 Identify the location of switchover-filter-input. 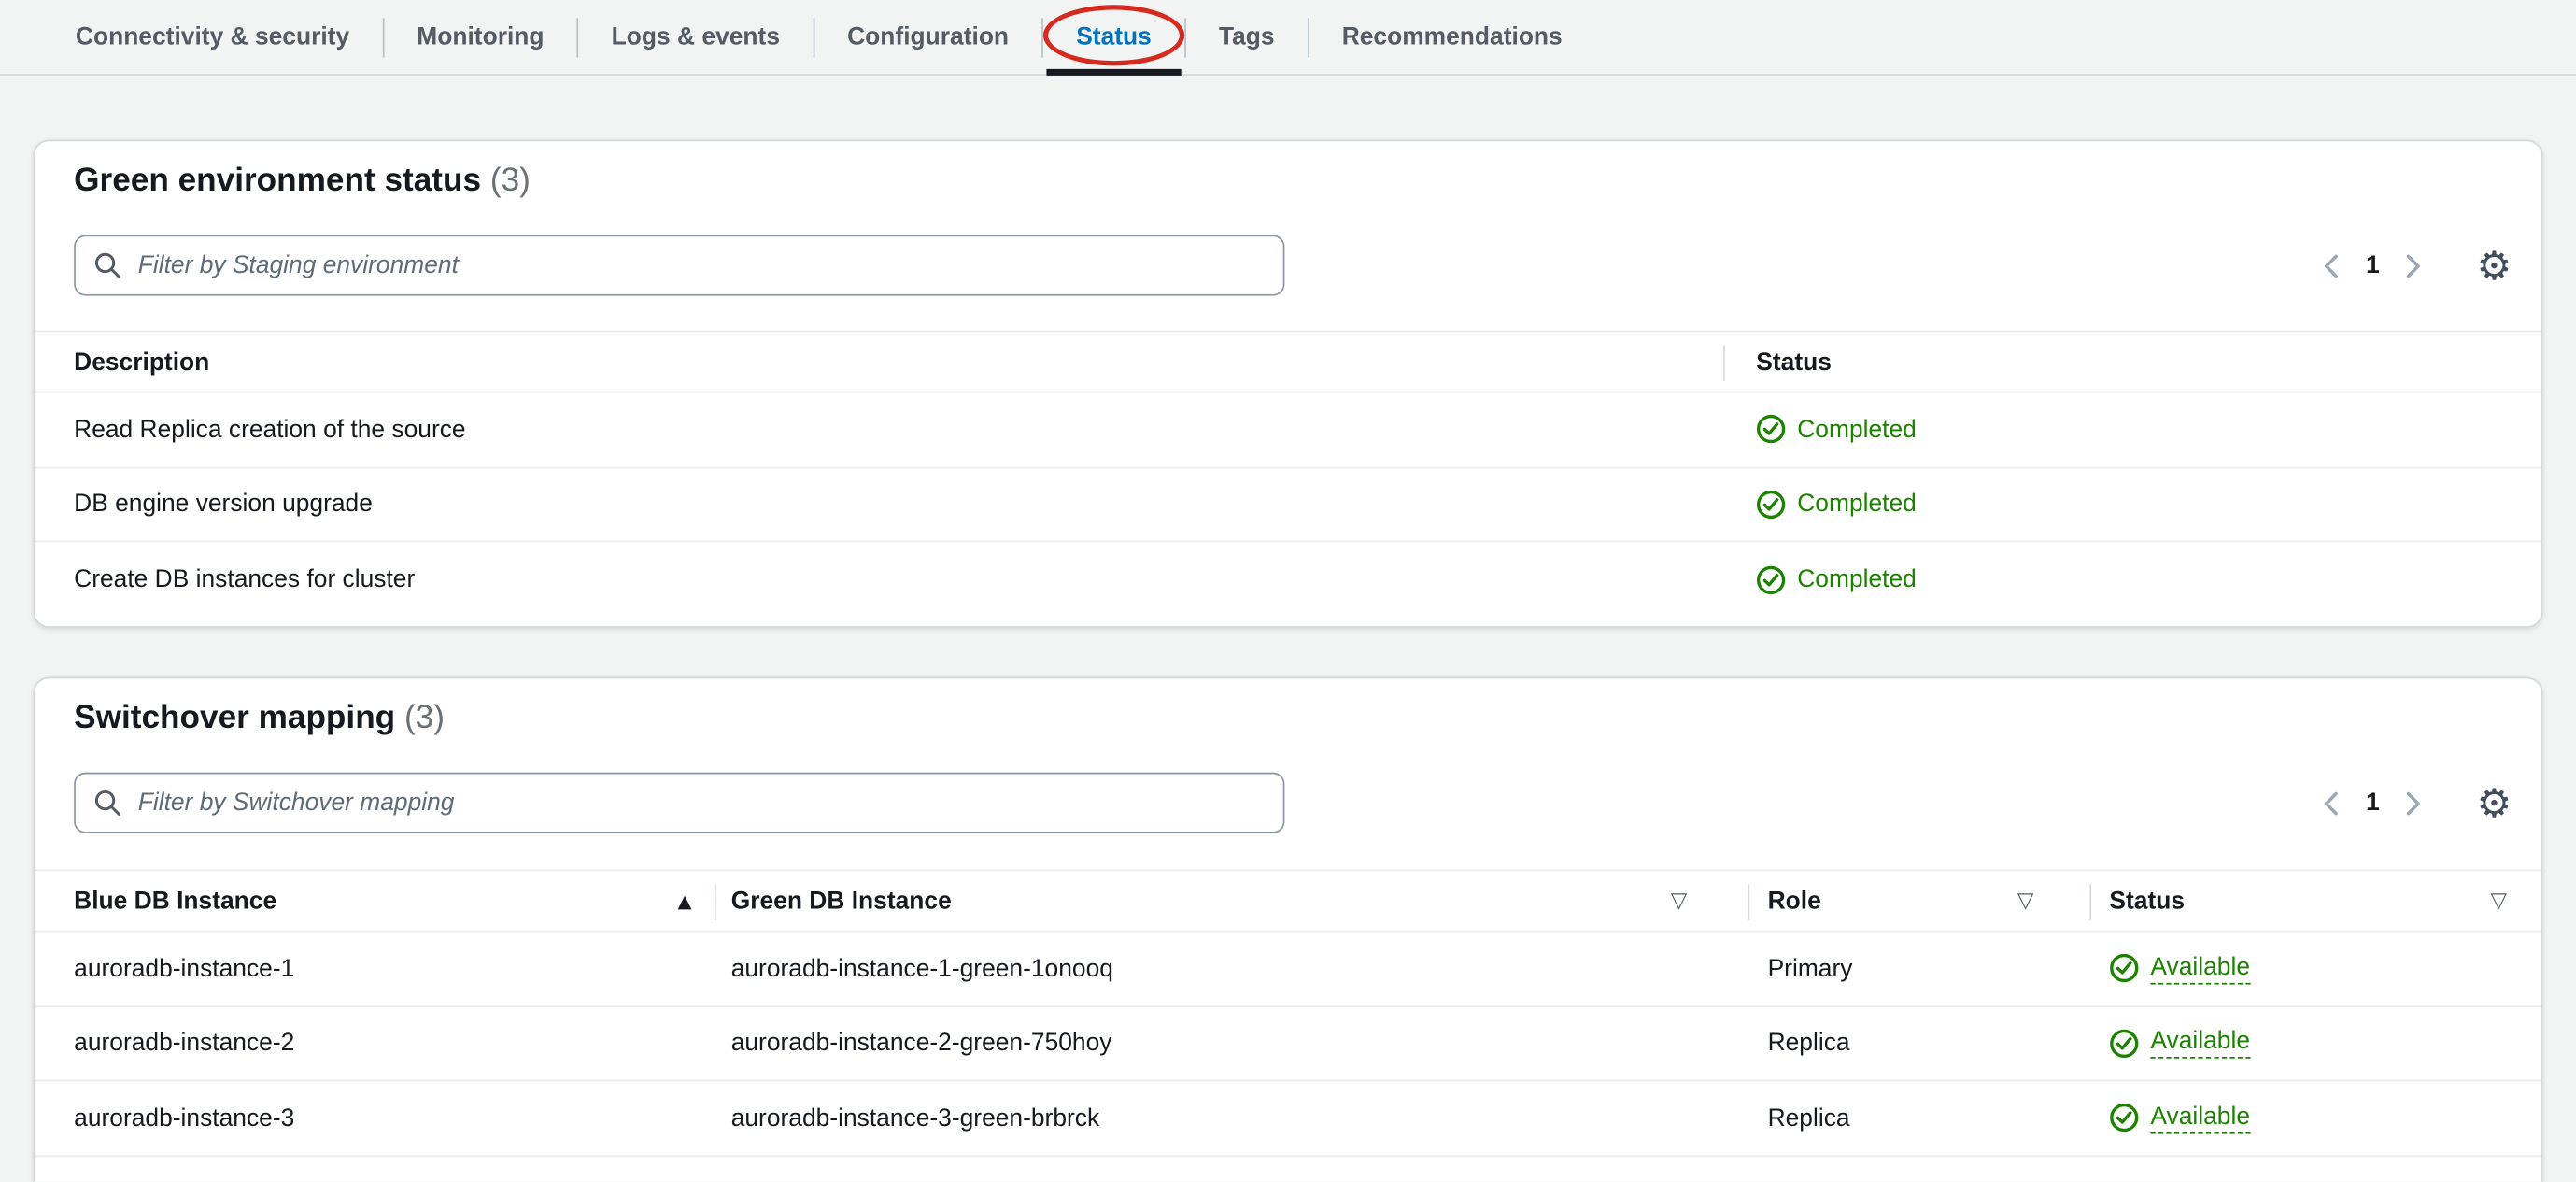
(679, 802).